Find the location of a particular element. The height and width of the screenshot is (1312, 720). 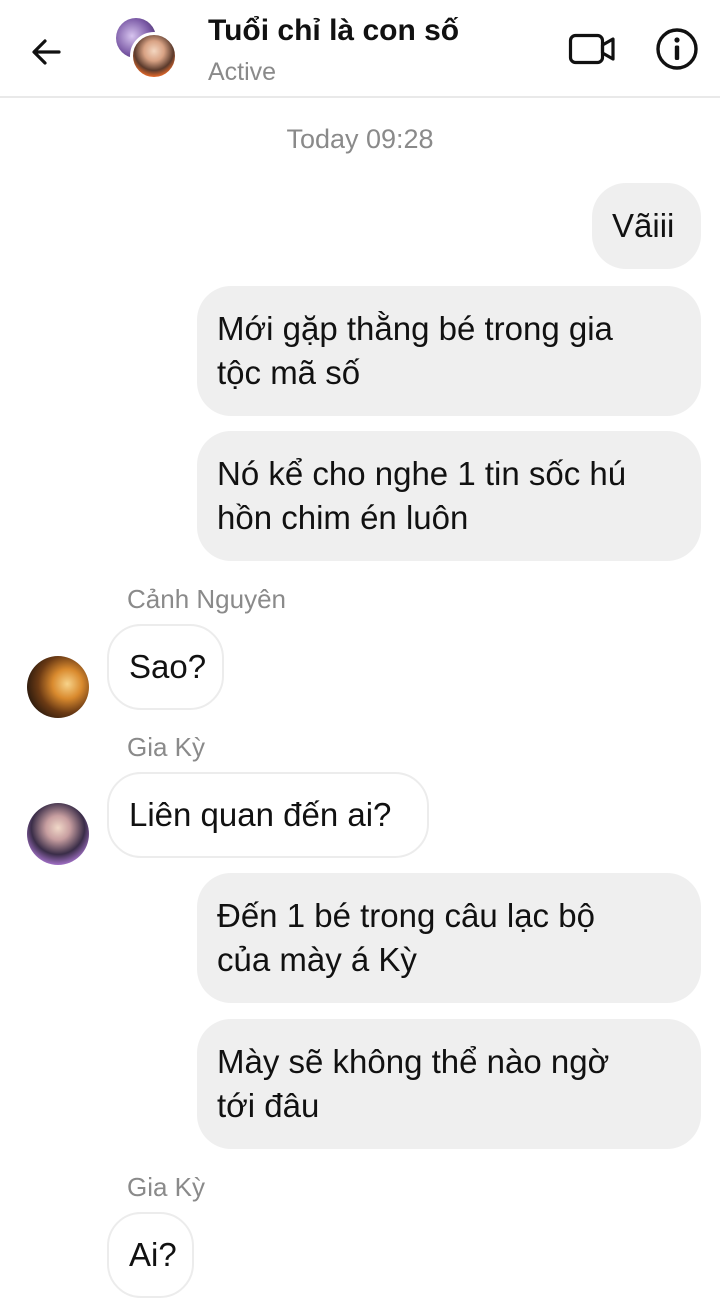

message-text: Mày sẽ không thể nào ngờ tới đâu is located at coordinates (413, 1084).